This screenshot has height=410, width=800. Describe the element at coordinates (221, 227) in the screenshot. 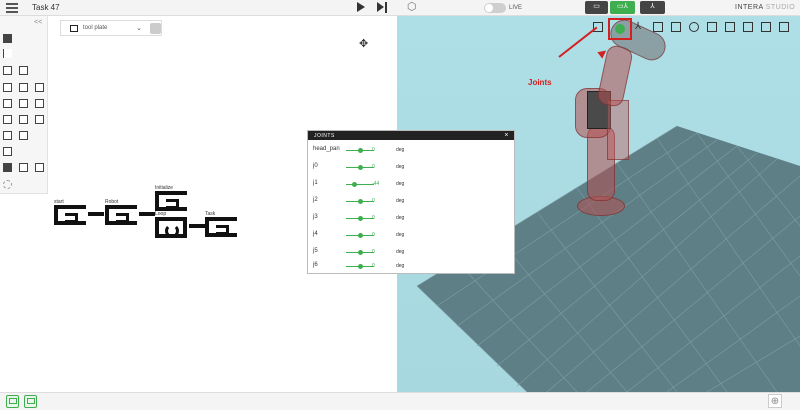

I see `task-node` at that location.